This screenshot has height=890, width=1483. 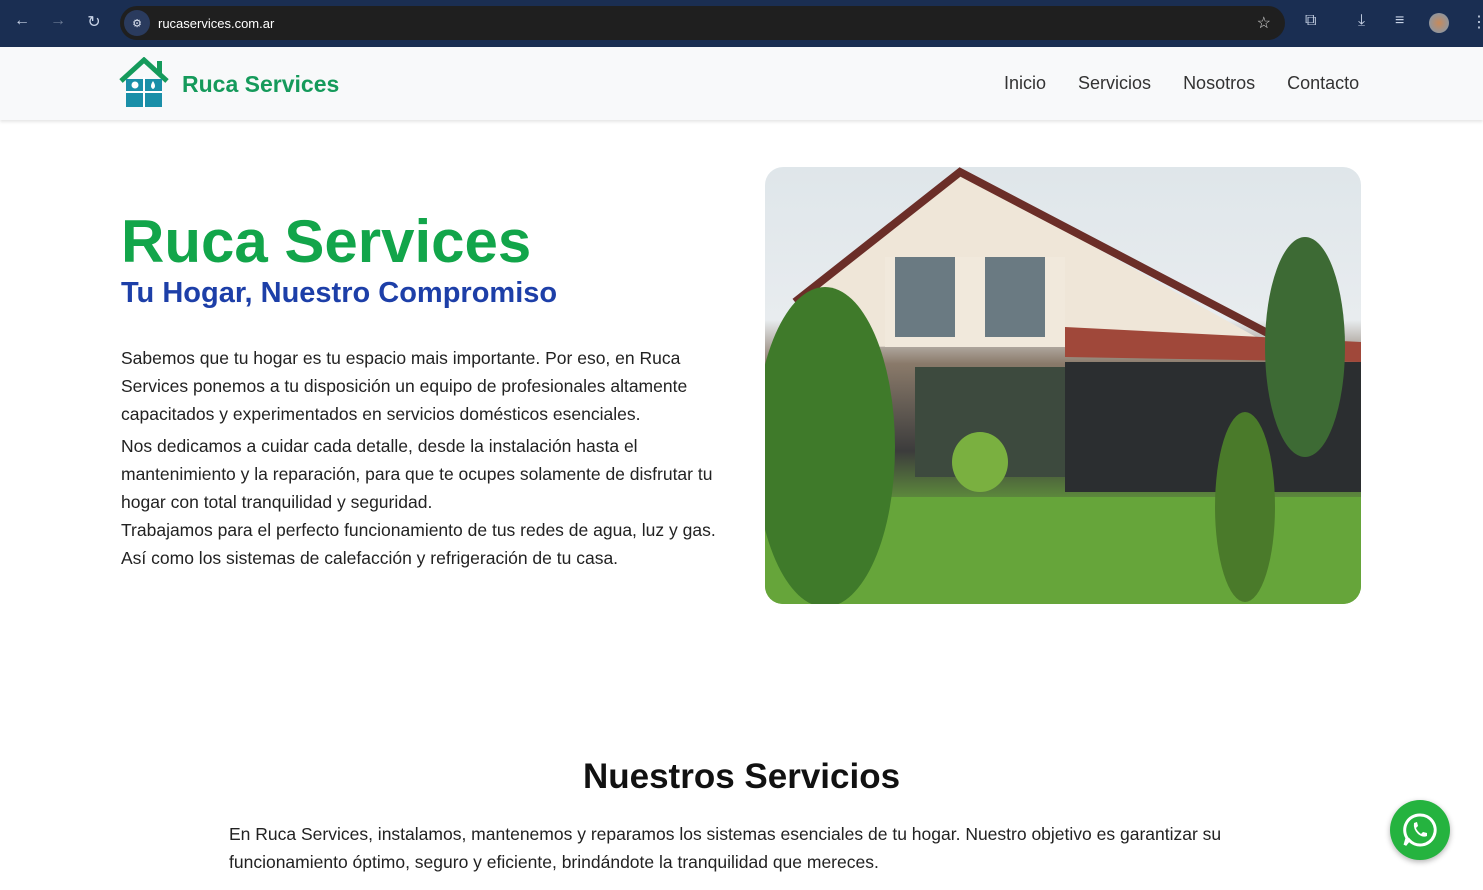 I want to click on download-icon: ⤓, so click(x=1361, y=21).